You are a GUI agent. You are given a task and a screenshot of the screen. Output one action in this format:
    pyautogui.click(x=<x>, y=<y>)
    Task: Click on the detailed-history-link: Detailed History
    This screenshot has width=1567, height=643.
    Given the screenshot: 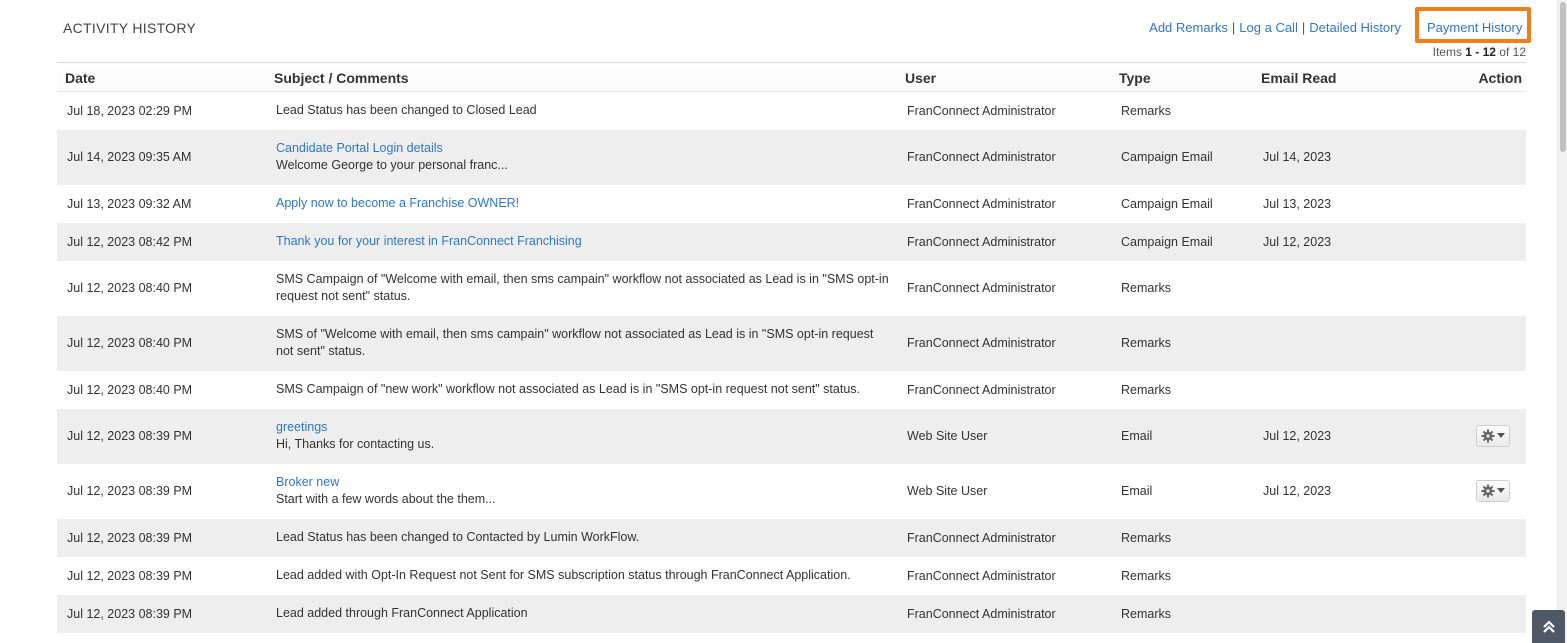 What is the action you would take?
    pyautogui.click(x=1355, y=27)
    